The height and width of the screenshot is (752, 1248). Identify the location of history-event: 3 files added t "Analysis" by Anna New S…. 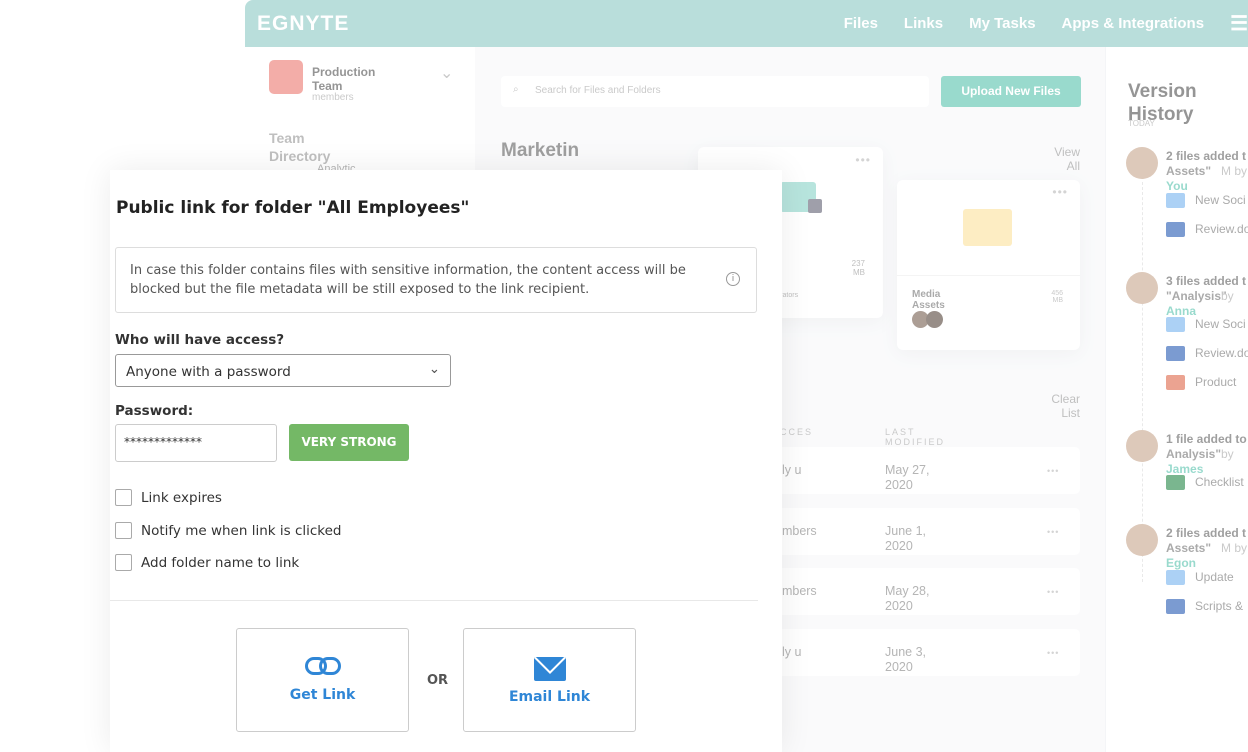
(1187, 332).